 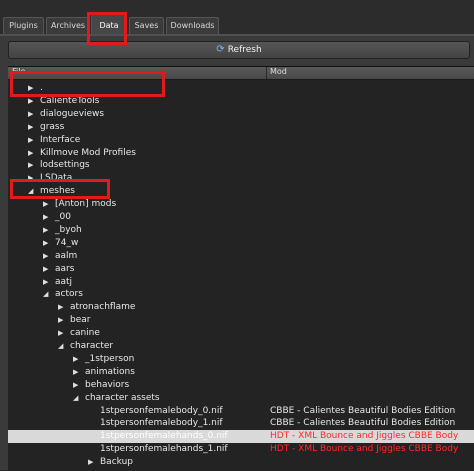 I want to click on tree-row-label: _byoh, so click(x=68, y=229).